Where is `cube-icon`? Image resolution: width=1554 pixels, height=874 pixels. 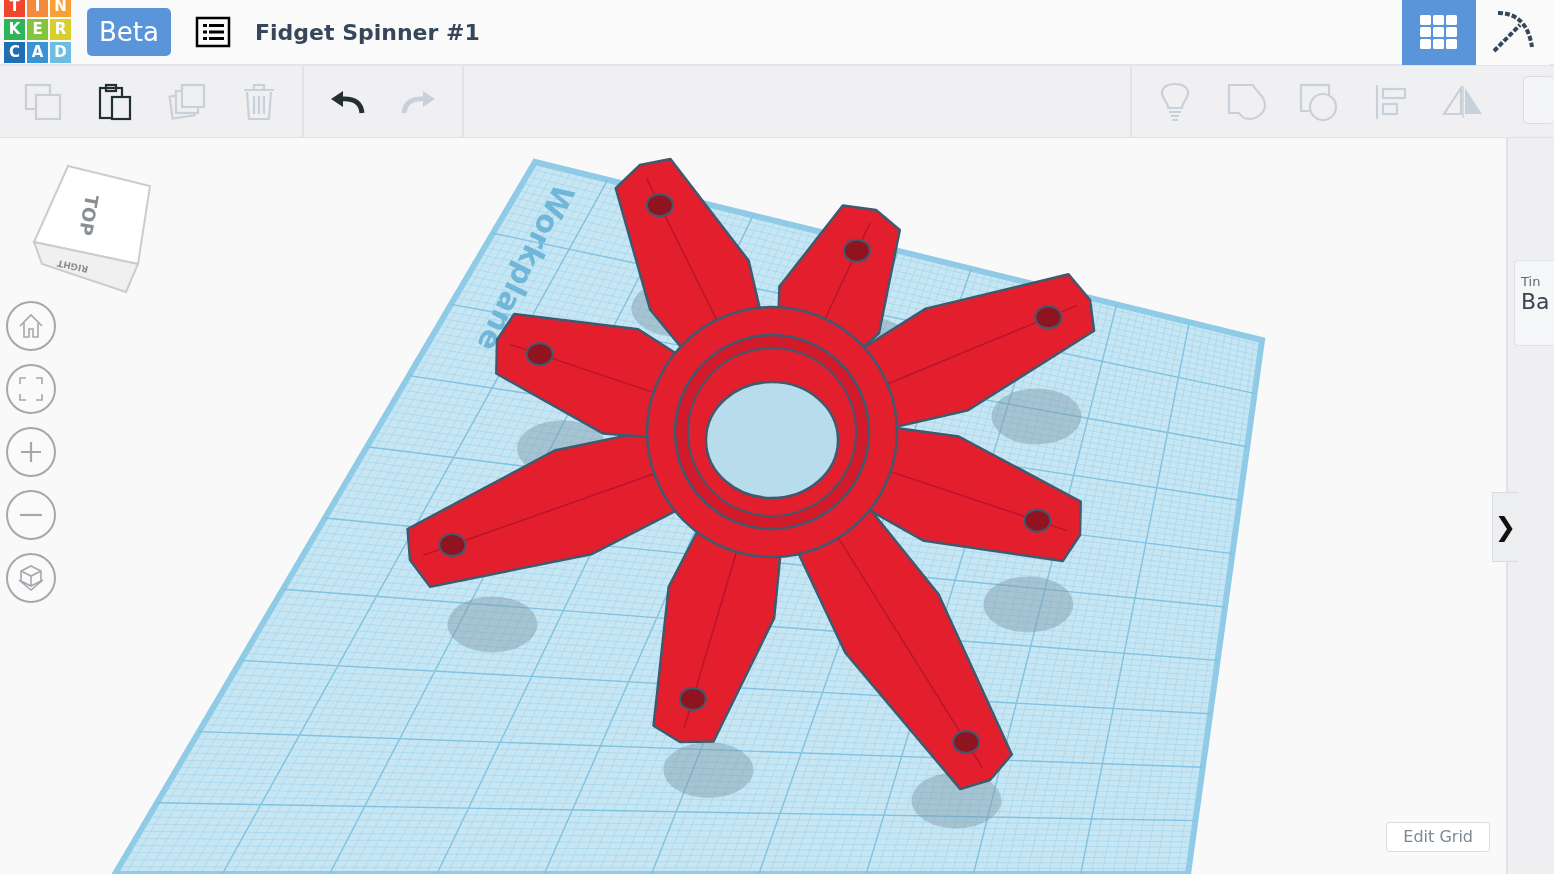 cube-icon is located at coordinates (31, 578).